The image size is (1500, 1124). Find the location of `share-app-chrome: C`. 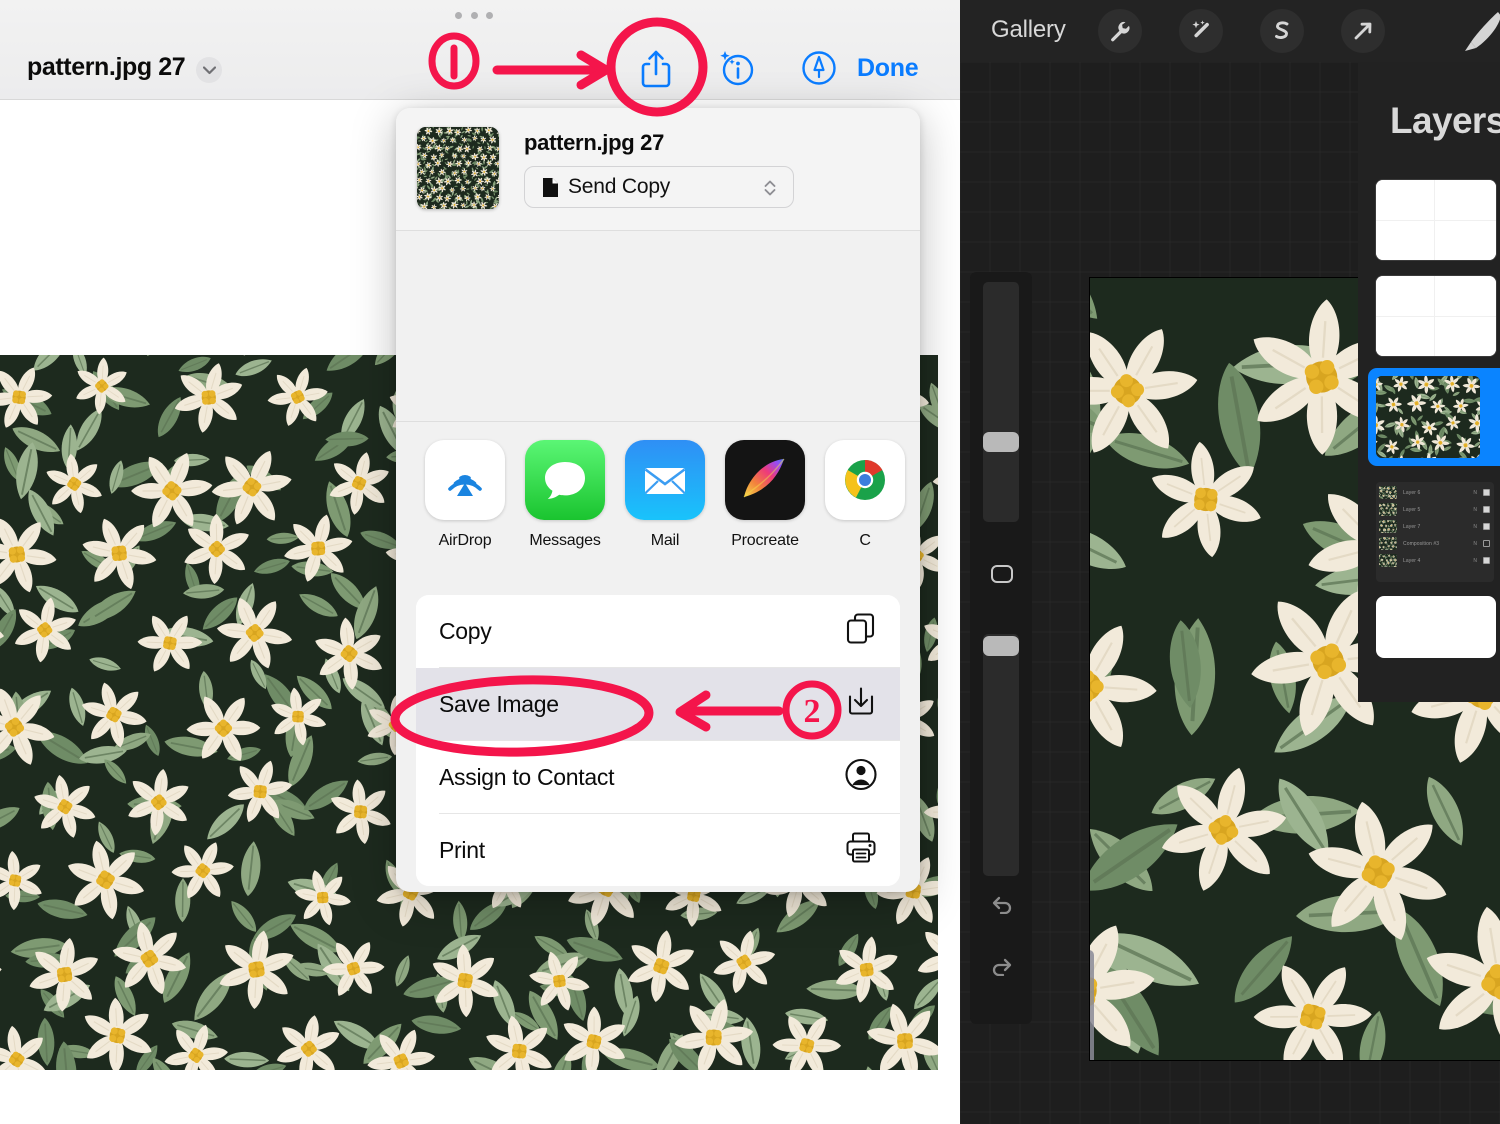

share-app-chrome: C is located at coordinates (865, 495).